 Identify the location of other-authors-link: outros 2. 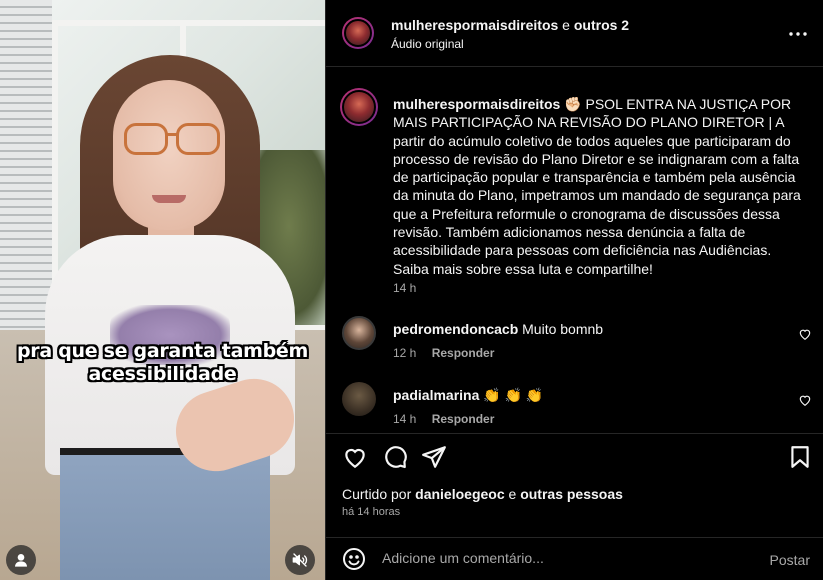
(601, 25).